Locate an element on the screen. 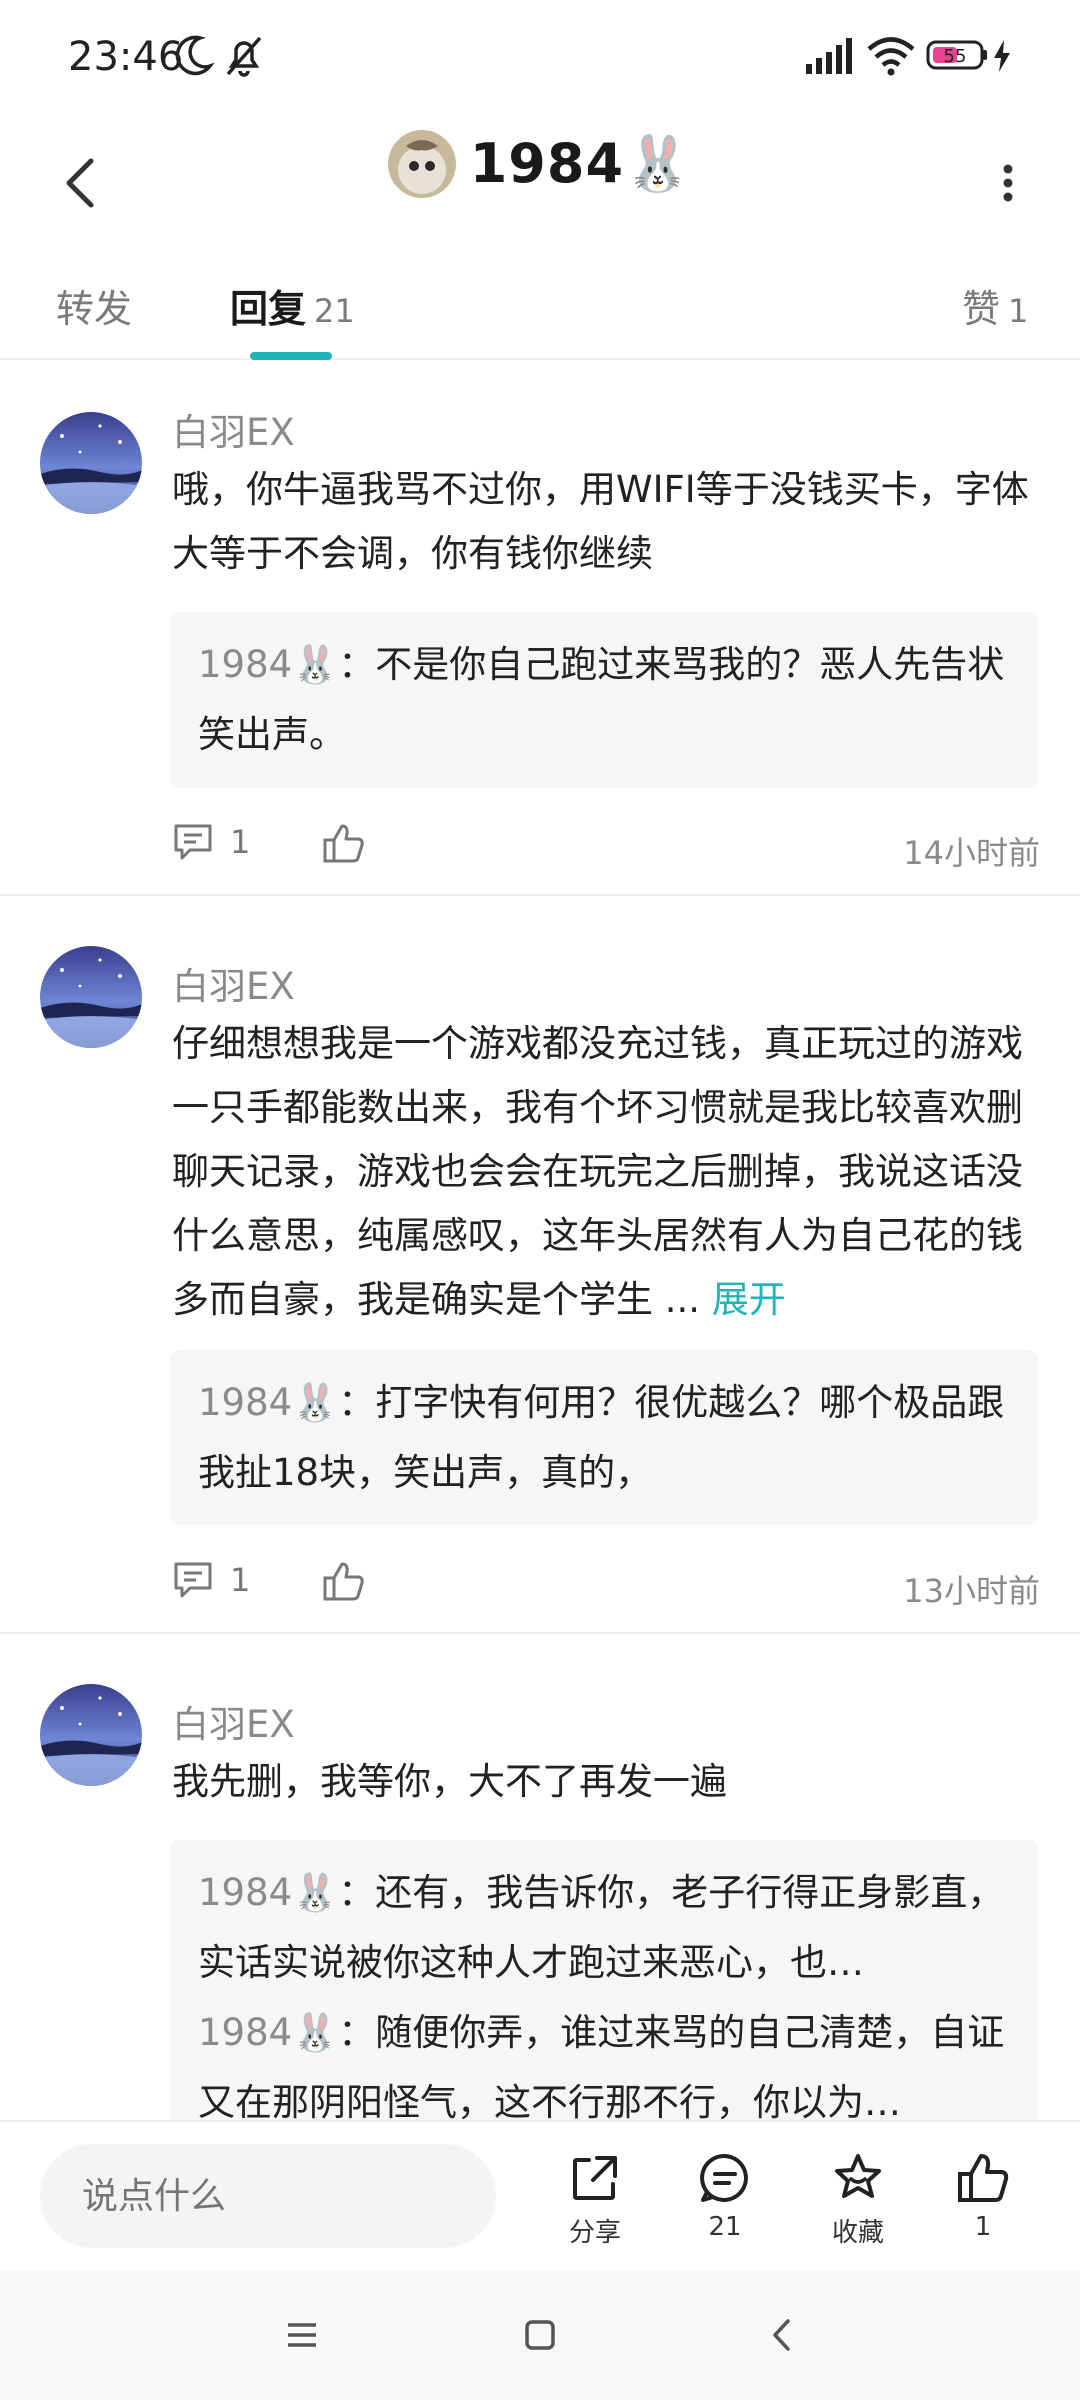  comment-text: 哦，你牛逼我骂不过你，用WIFI等于没钱买卡，字体大等于不会调，你有钱你继续 is located at coordinates (600, 521).